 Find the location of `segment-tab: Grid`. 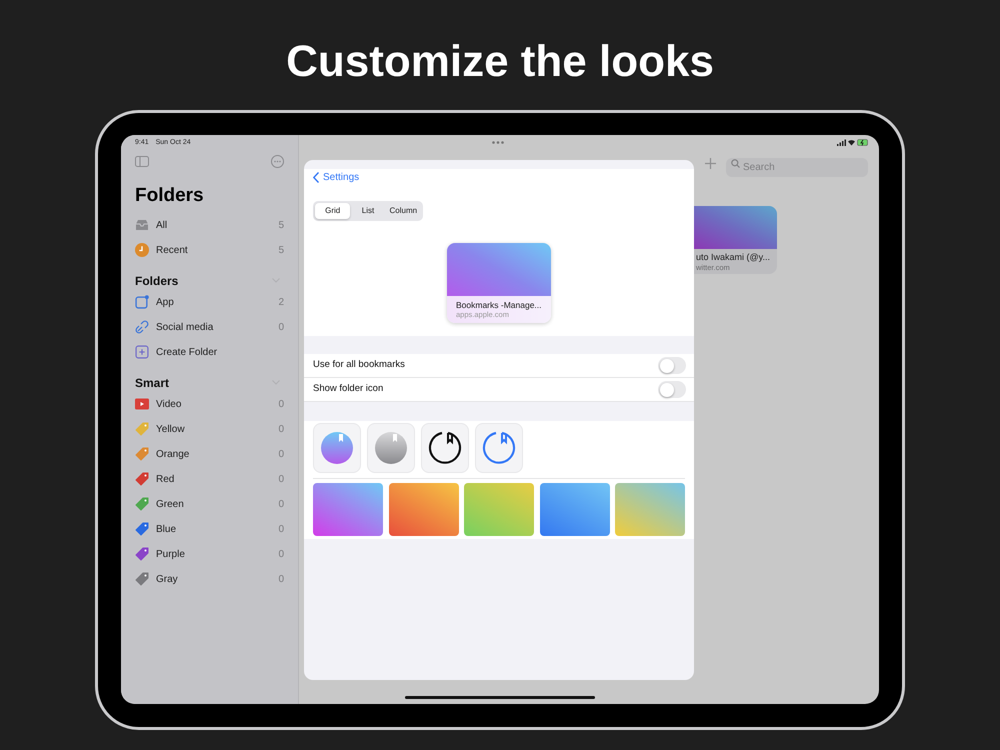

segment-tab: Grid is located at coordinates (332, 211).